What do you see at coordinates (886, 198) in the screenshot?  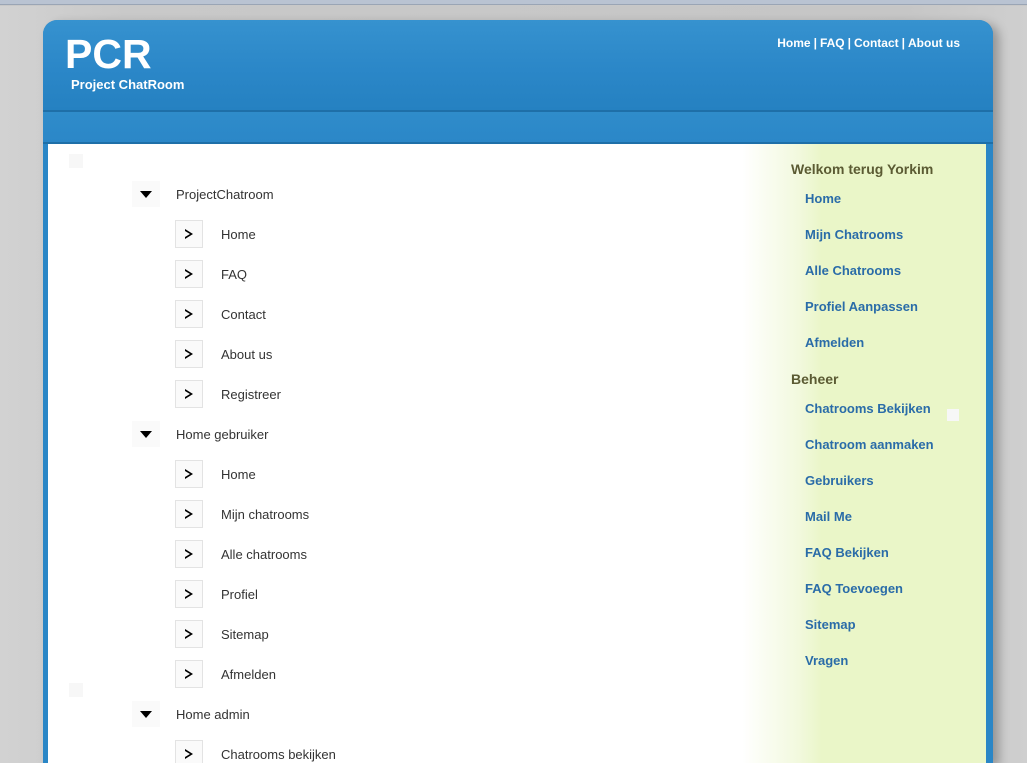 I see `sidebar-link-home: Home` at bounding box center [886, 198].